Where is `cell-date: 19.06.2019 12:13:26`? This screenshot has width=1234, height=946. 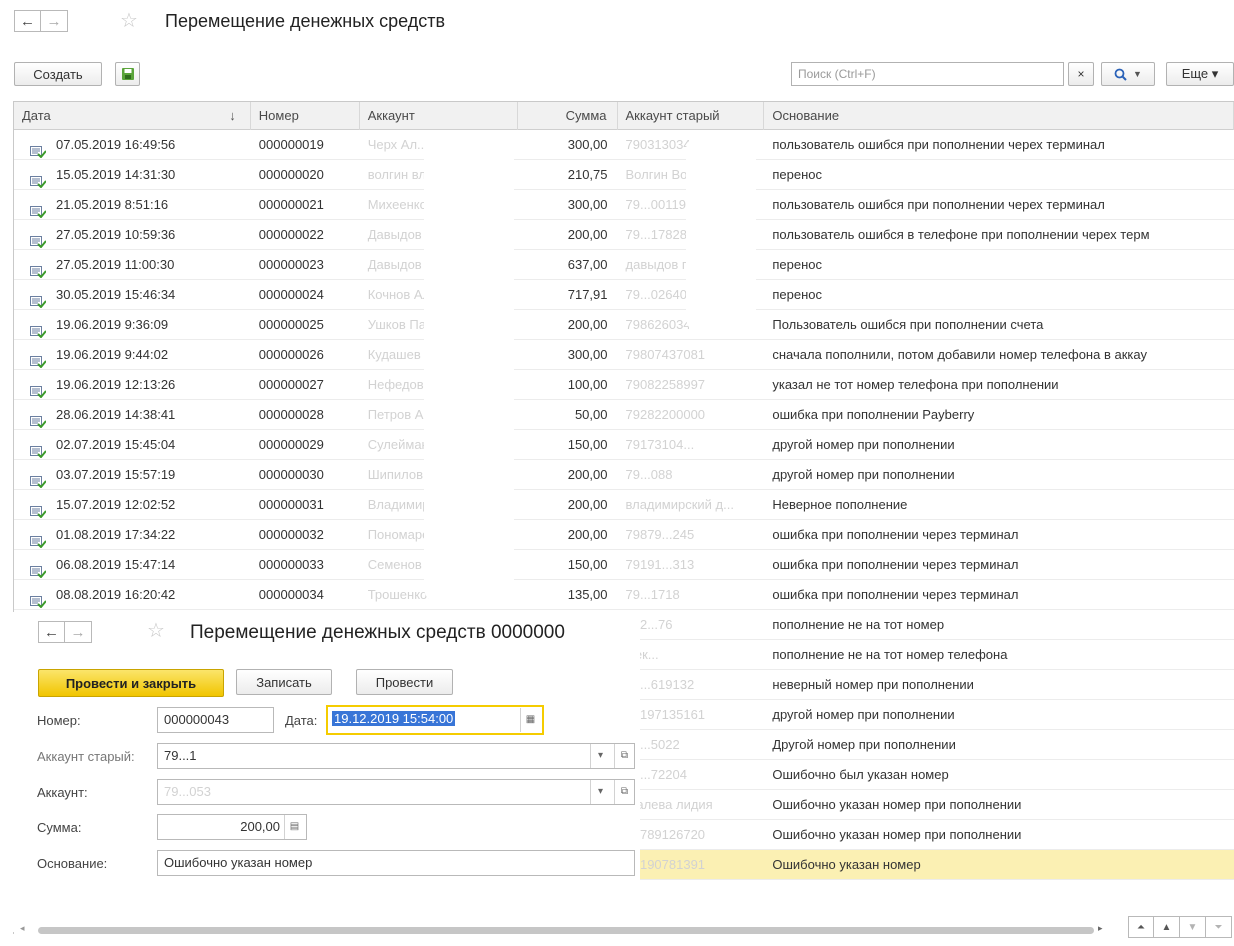 cell-date: 19.06.2019 12:13:26 is located at coordinates (132, 385).